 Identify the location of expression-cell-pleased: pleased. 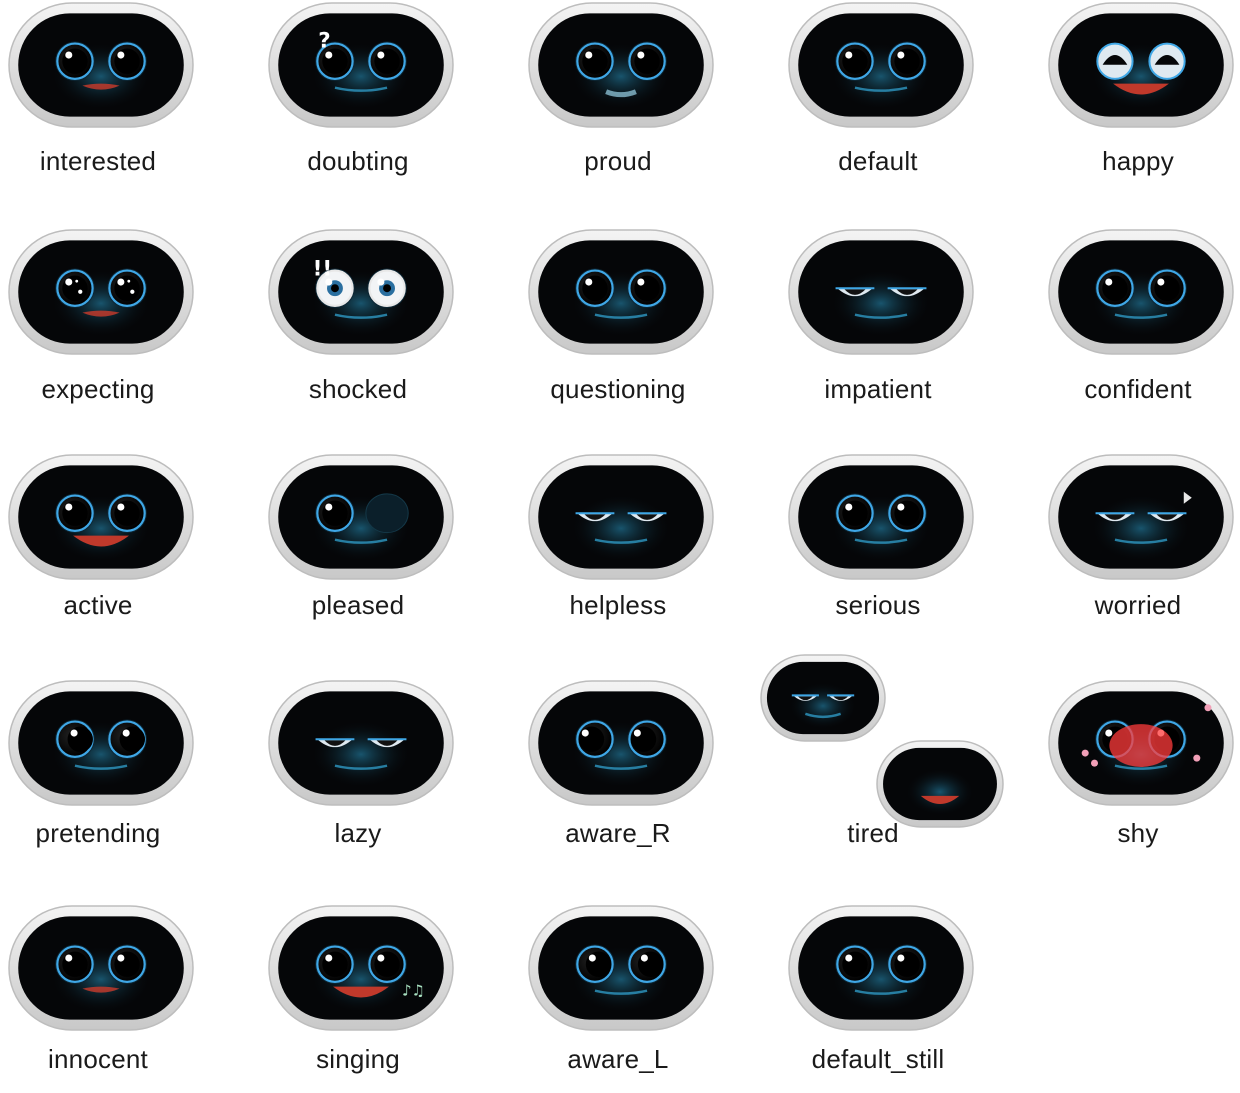
(380, 547).